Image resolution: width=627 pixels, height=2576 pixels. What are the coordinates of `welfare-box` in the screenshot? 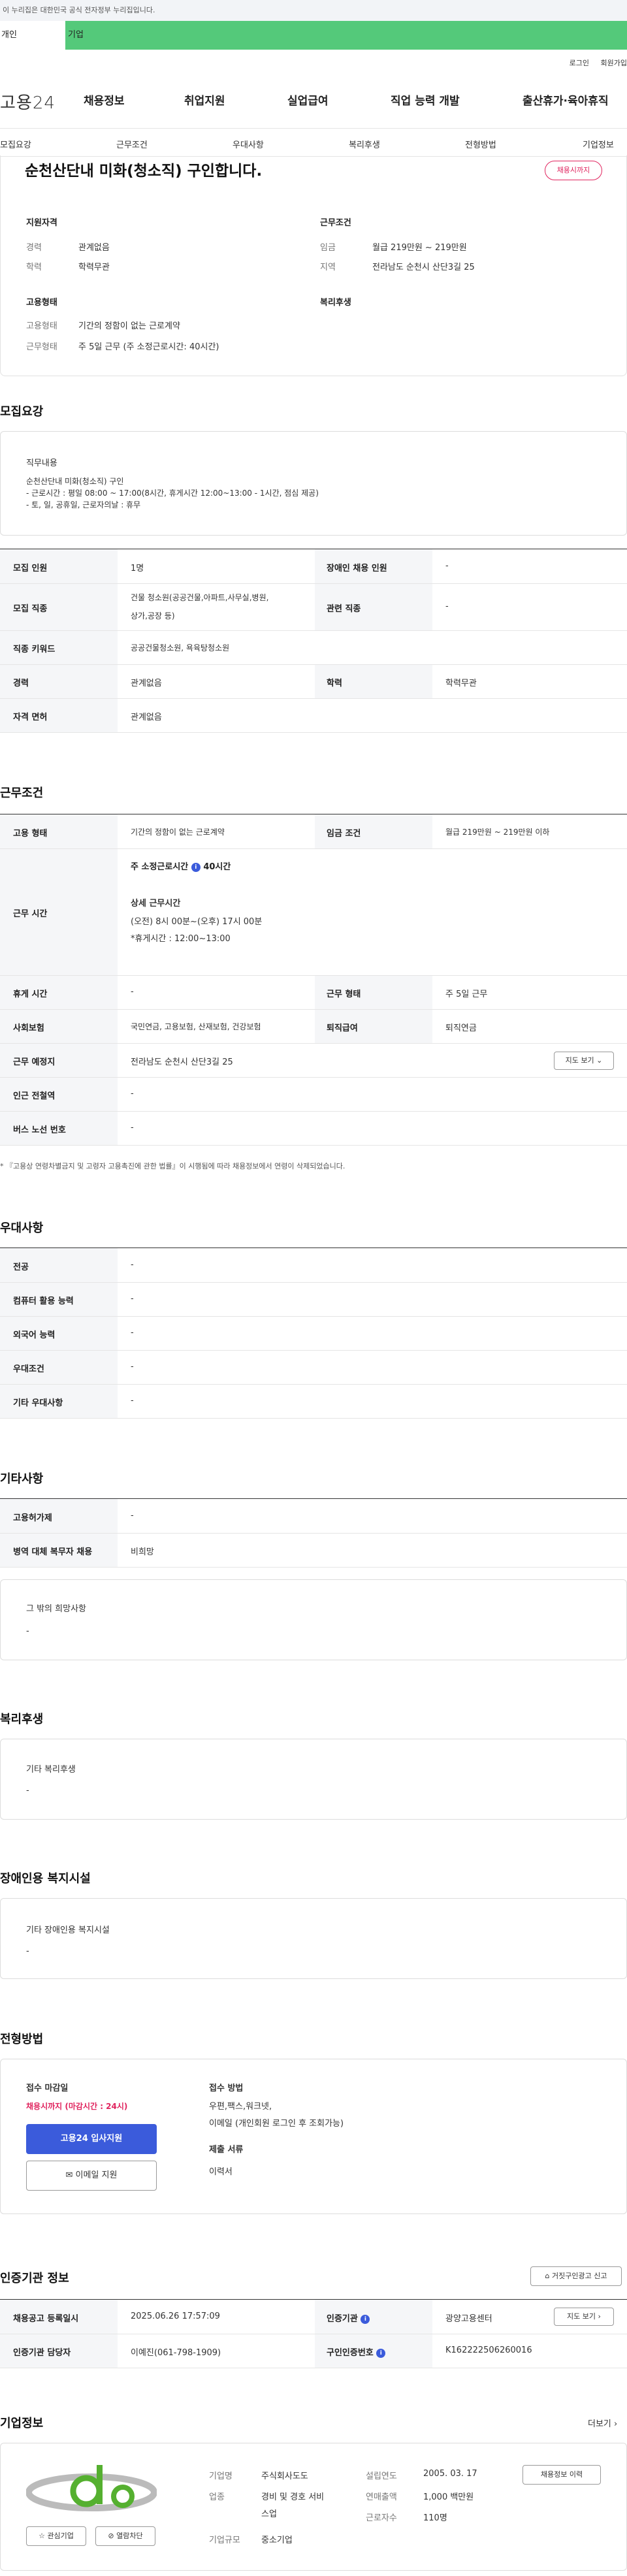 It's located at (313, 1779).